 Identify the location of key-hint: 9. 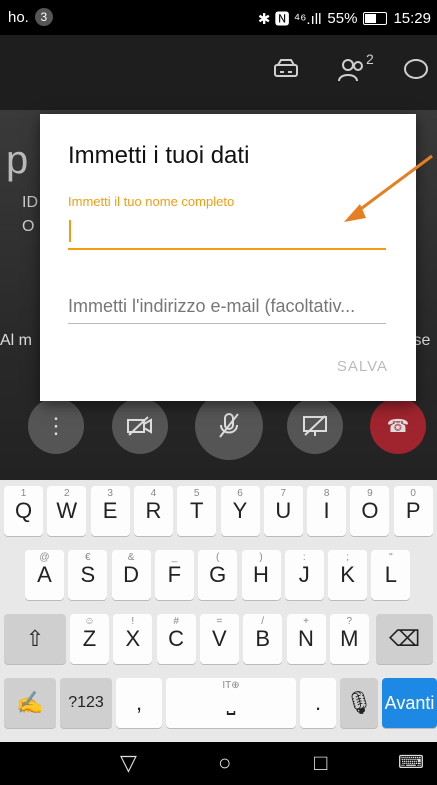
(370, 493).